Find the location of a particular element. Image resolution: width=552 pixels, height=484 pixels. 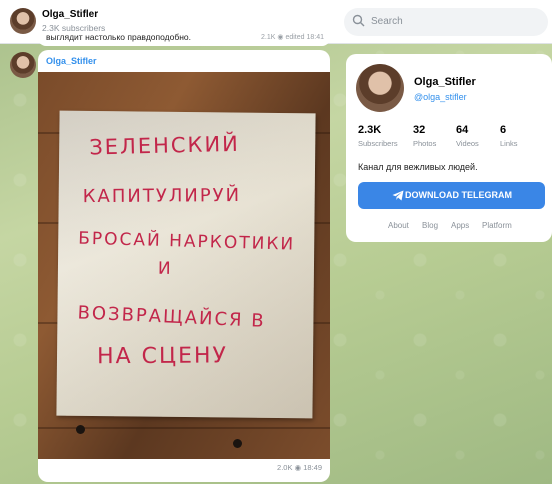

stat-value: 2.3K is located at coordinates (370, 130).